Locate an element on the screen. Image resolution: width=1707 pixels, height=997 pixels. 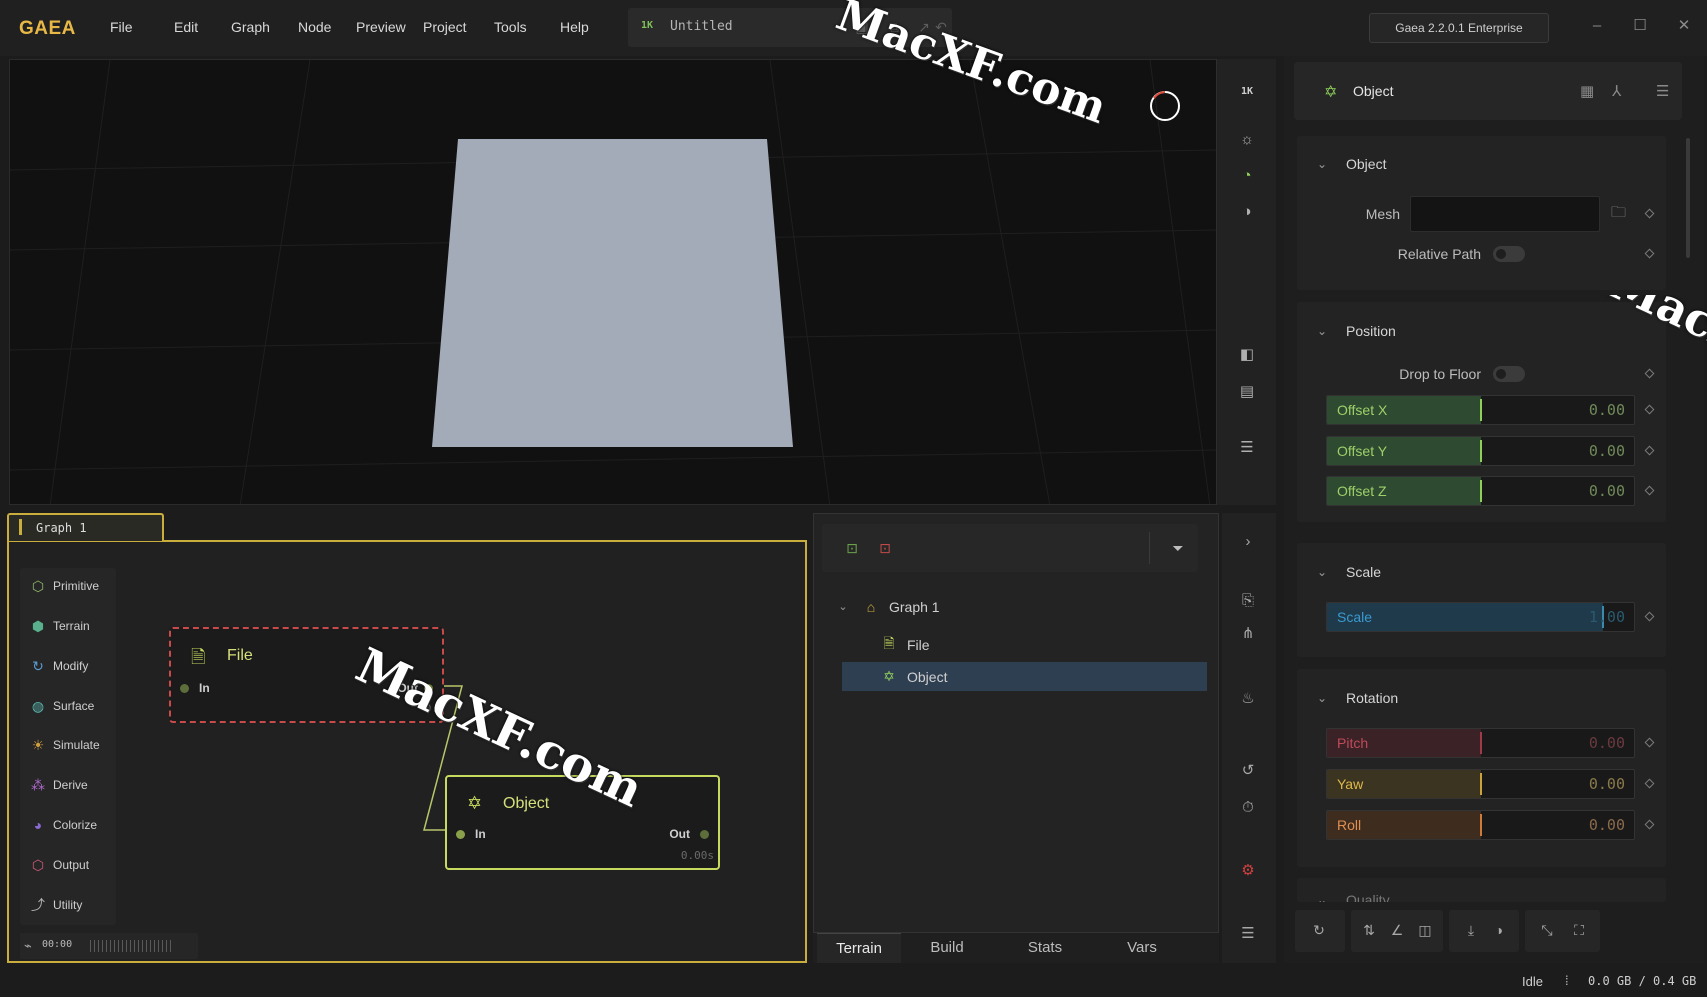
fullscreen-icon: ⛶ is located at coordinates (1579, 930).